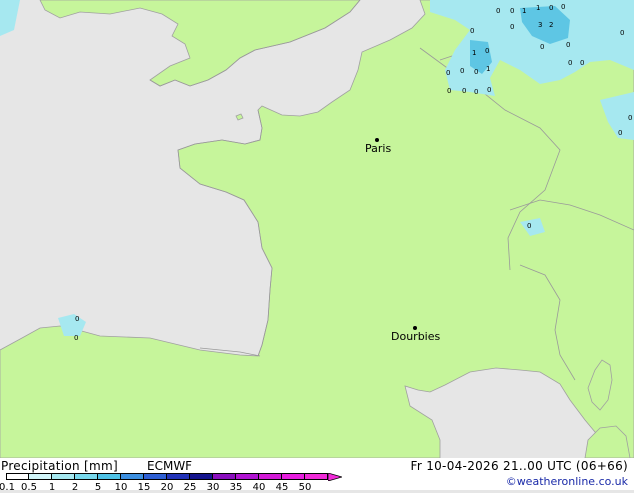  I want to click on copyright-link: ©weatheronline.co.uk, so click(567, 481).